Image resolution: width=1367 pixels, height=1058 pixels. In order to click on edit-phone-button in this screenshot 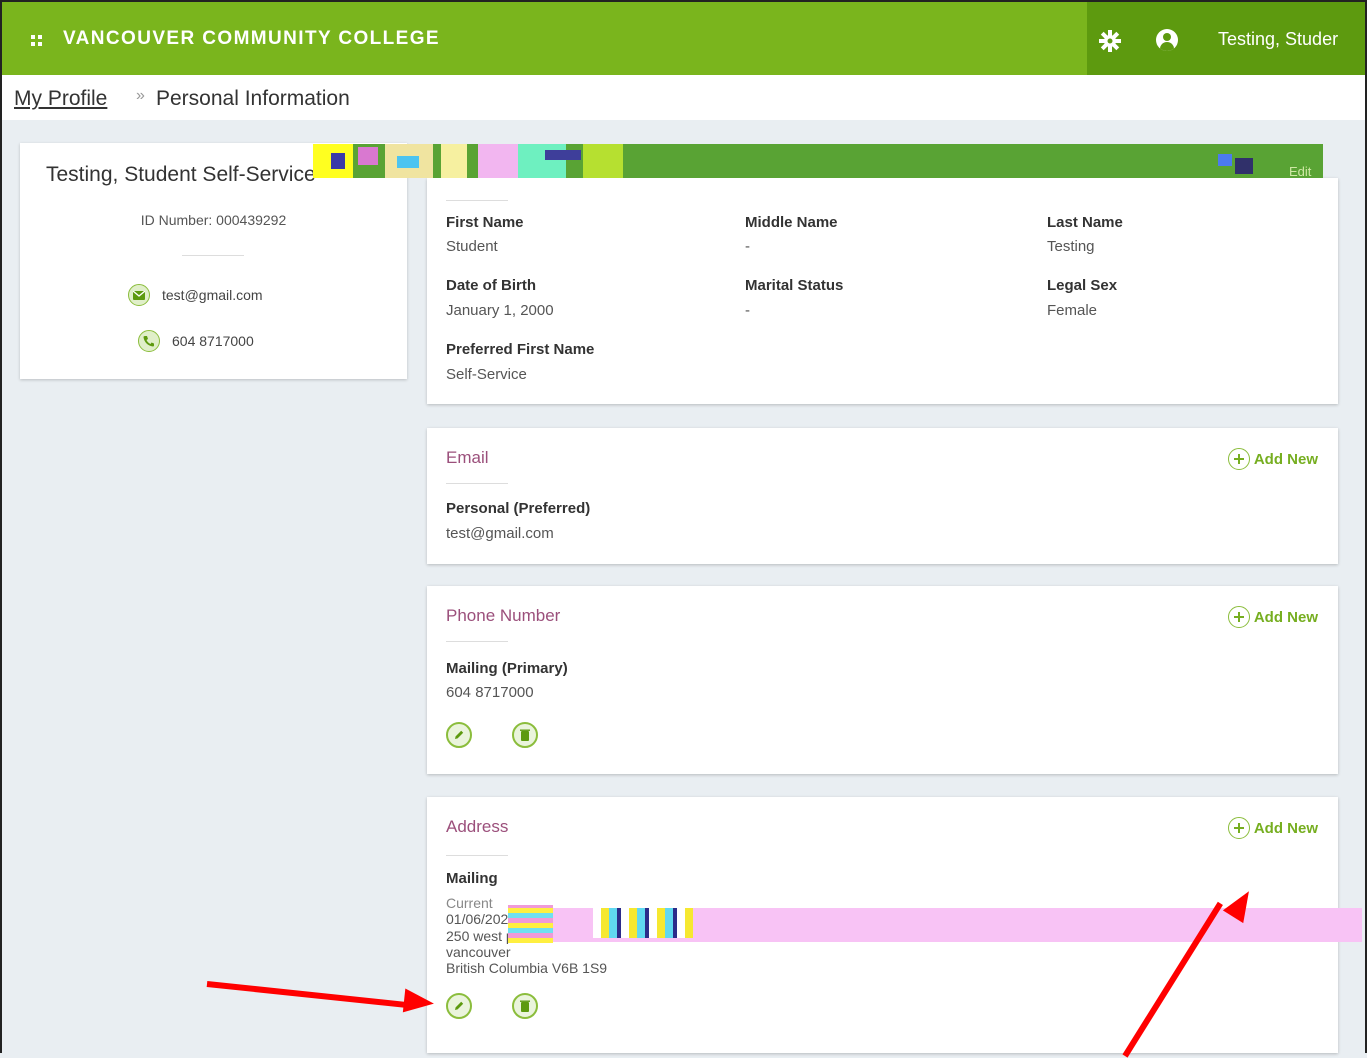, I will do `click(459, 735)`.